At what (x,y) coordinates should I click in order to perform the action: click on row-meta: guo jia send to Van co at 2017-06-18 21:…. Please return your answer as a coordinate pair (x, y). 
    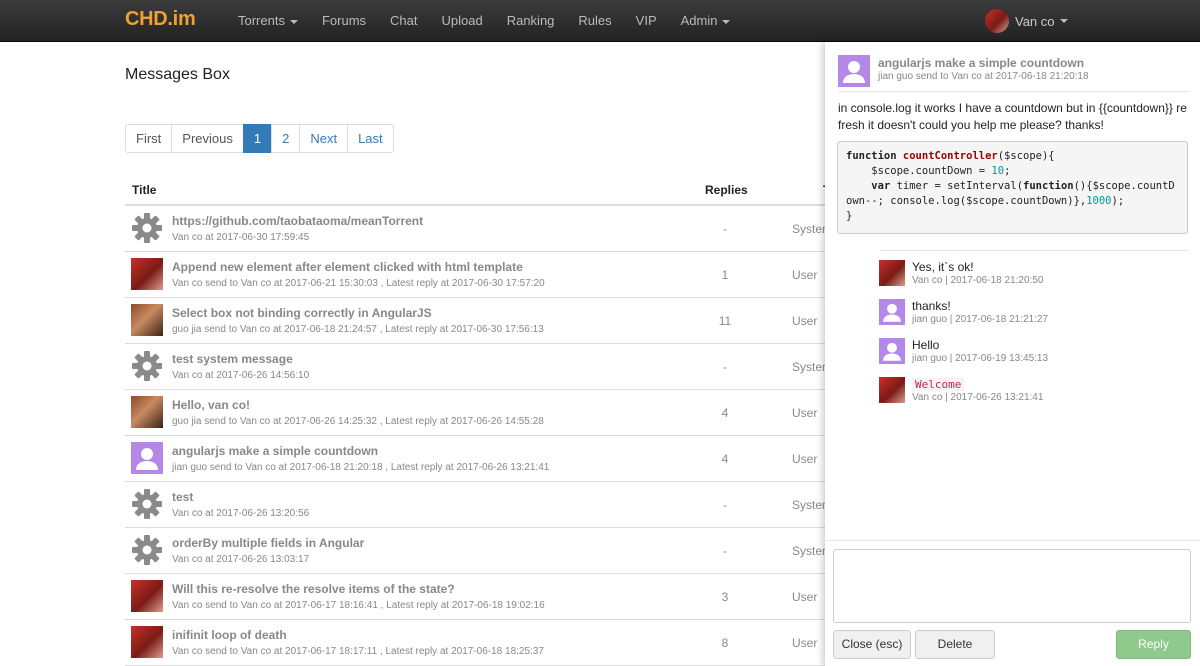
    Looking at the image, I should click on (358, 329).